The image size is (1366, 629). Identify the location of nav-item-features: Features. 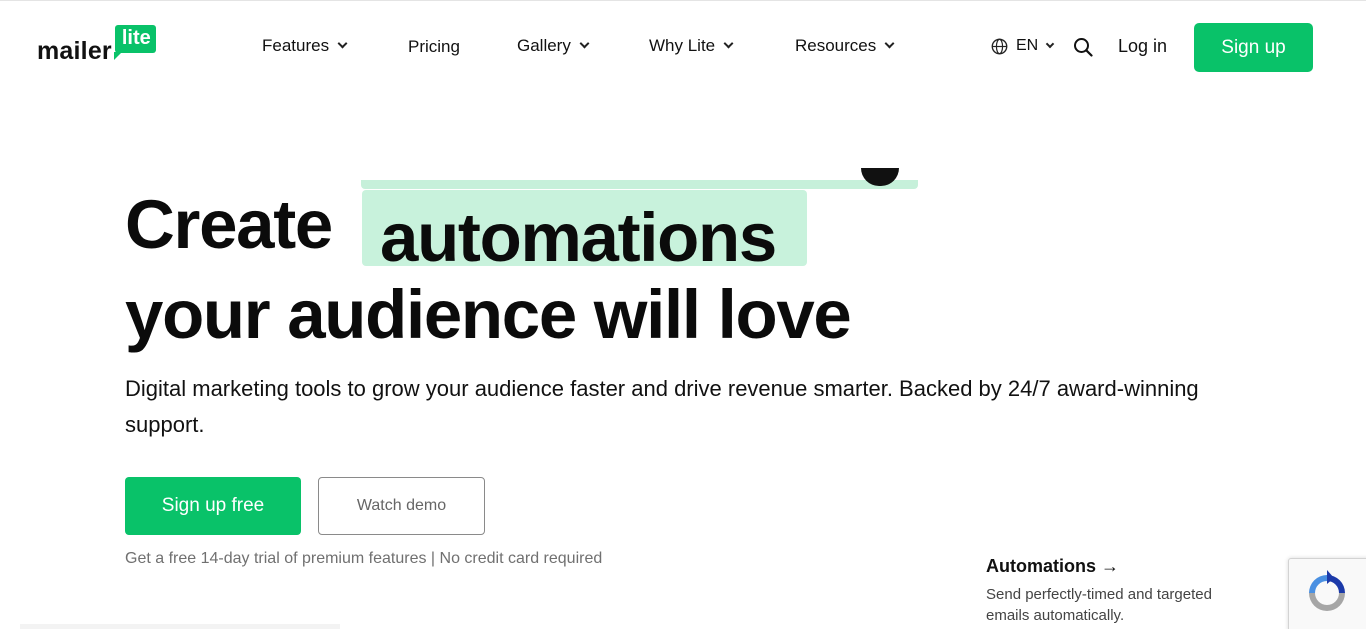
(305, 46).